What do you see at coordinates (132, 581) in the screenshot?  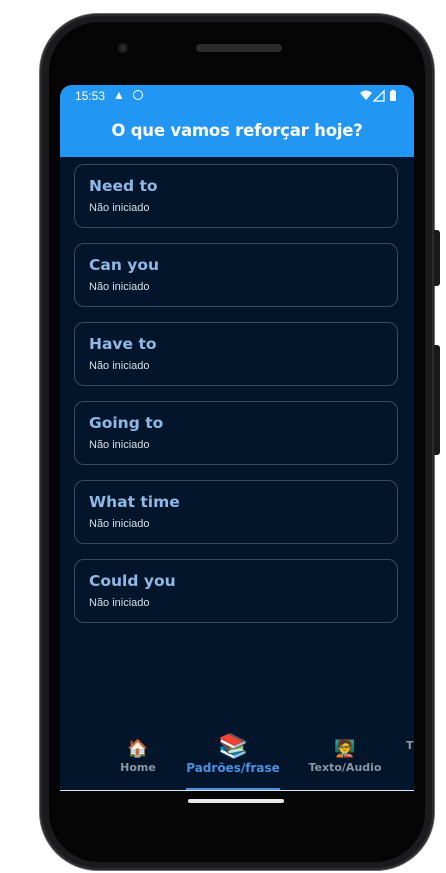 I see `pattern-title: Could you` at bounding box center [132, 581].